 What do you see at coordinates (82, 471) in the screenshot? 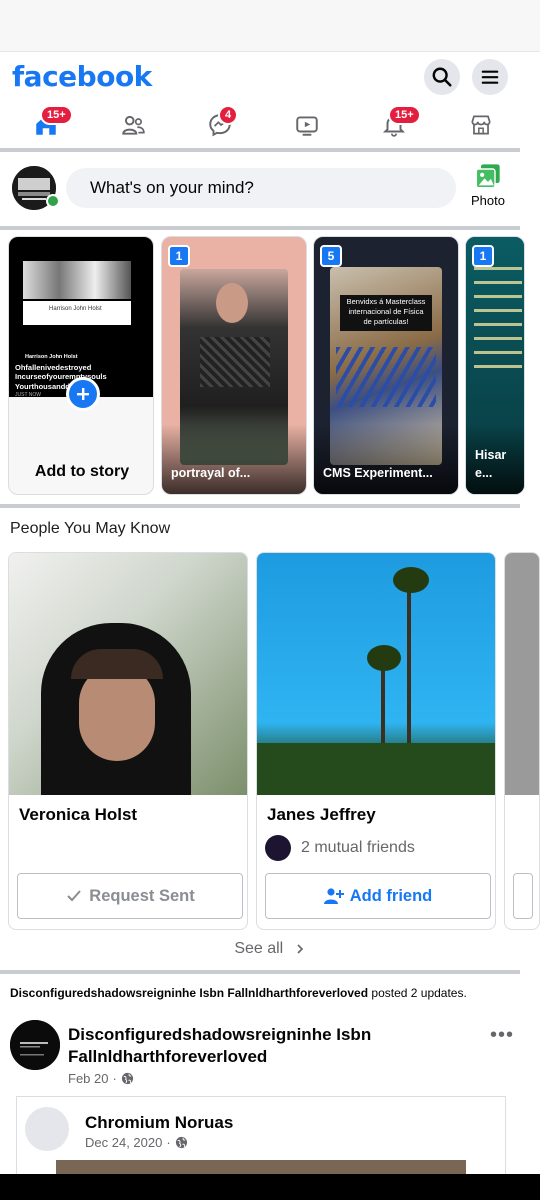
I see `add-to-story-label: Add to story` at bounding box center [82, 471].